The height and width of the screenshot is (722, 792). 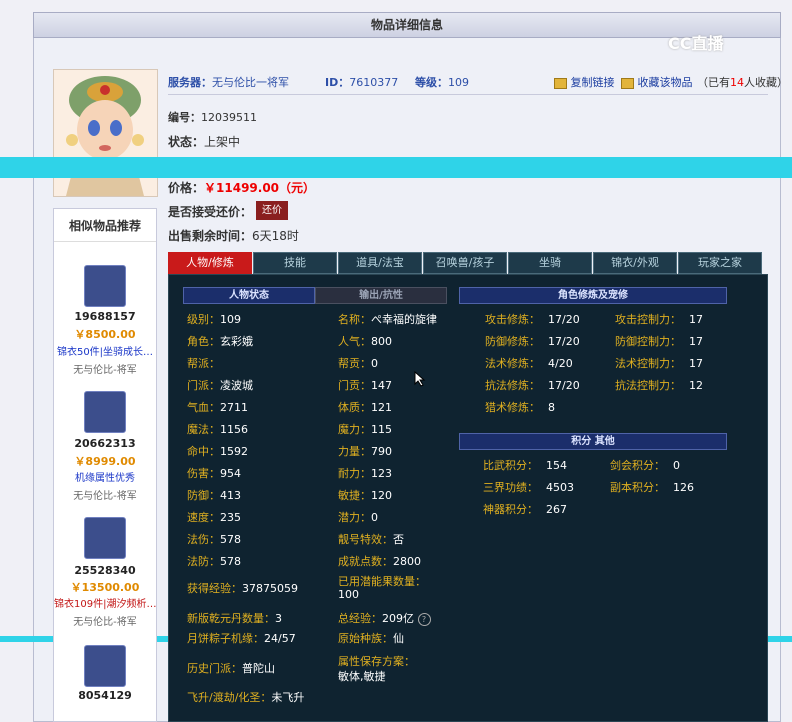 What do you see at coordinates (520, 407) in the screenshot?
I see `cultivation-row: 猎术修炼： 8` at bounding box center [520, 407].